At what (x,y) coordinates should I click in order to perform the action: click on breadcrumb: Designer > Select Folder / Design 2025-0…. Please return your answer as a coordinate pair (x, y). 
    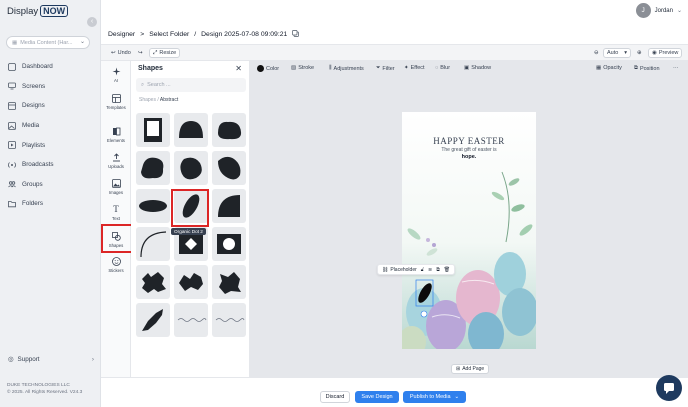
    Looking at the image, I should click on (204, 34).